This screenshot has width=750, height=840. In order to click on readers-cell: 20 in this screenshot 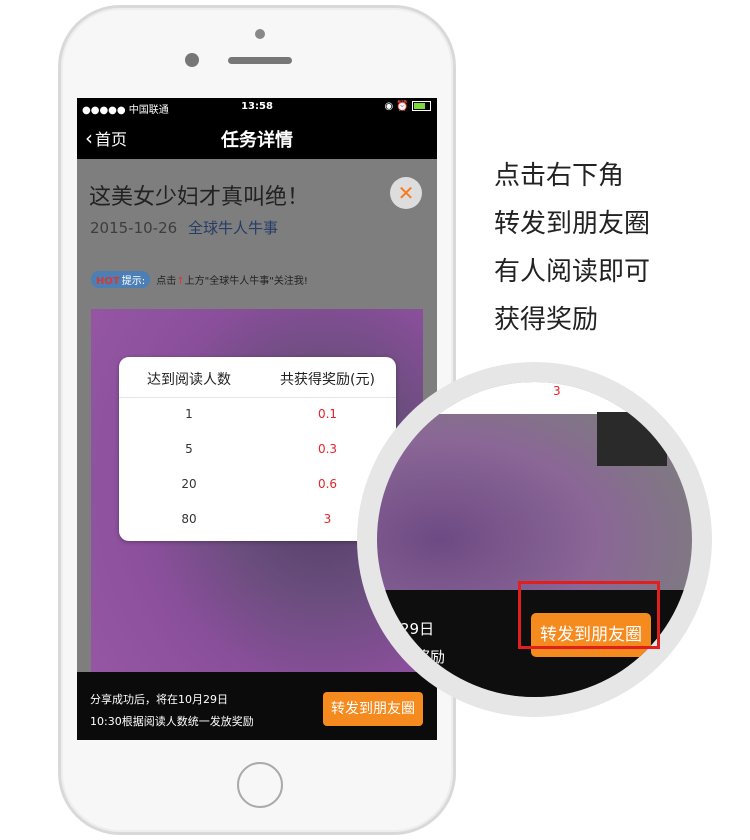, I will do `click(189, 484)`.